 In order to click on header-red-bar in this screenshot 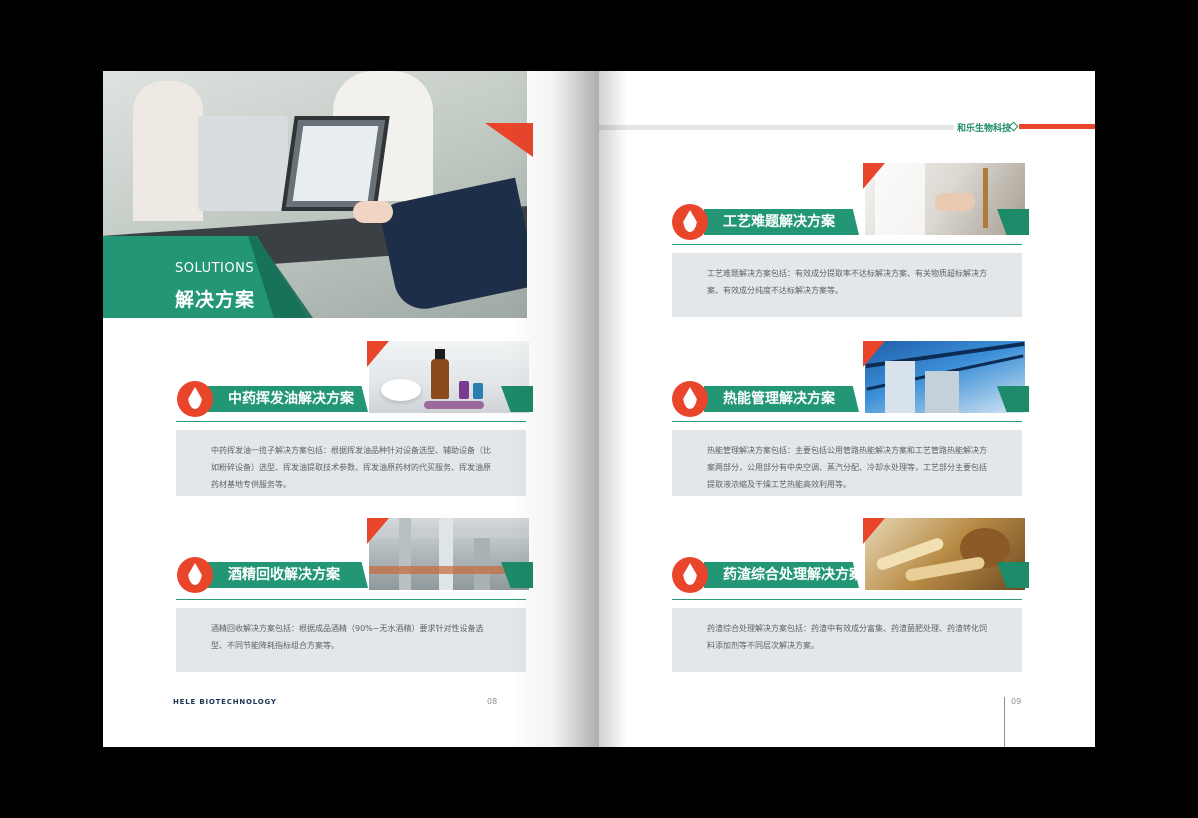, I will do `click(1057, 126)`.